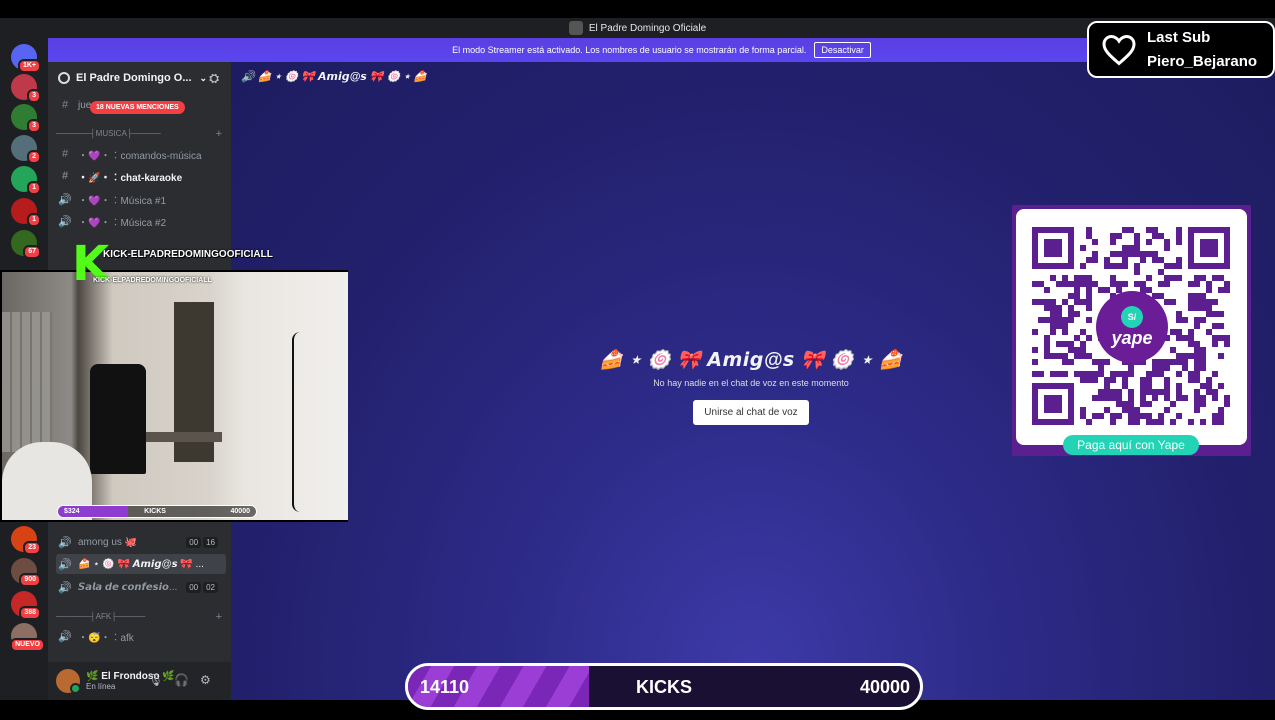 This screenshot has width=1275, height=720. I want to click on channel-musica-2: 🔊 ・💜・︰Música #2, so click(141, 221).